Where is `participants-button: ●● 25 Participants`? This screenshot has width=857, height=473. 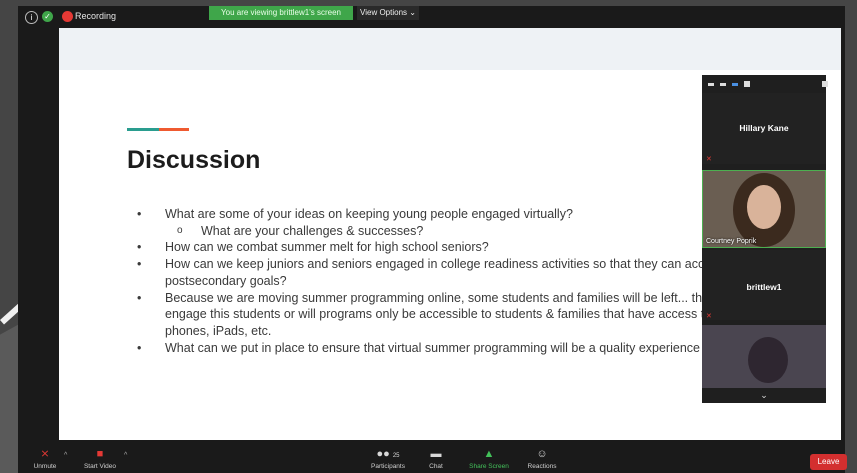
participants-button: ●● 25 Participants is located at coordinates (388, 459).